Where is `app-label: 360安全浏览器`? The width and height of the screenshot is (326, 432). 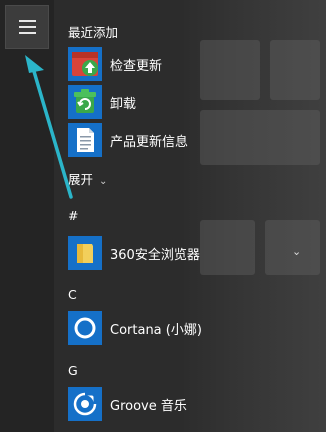
app-label: 360安全浏览器 is located at coordinates (155, 255).